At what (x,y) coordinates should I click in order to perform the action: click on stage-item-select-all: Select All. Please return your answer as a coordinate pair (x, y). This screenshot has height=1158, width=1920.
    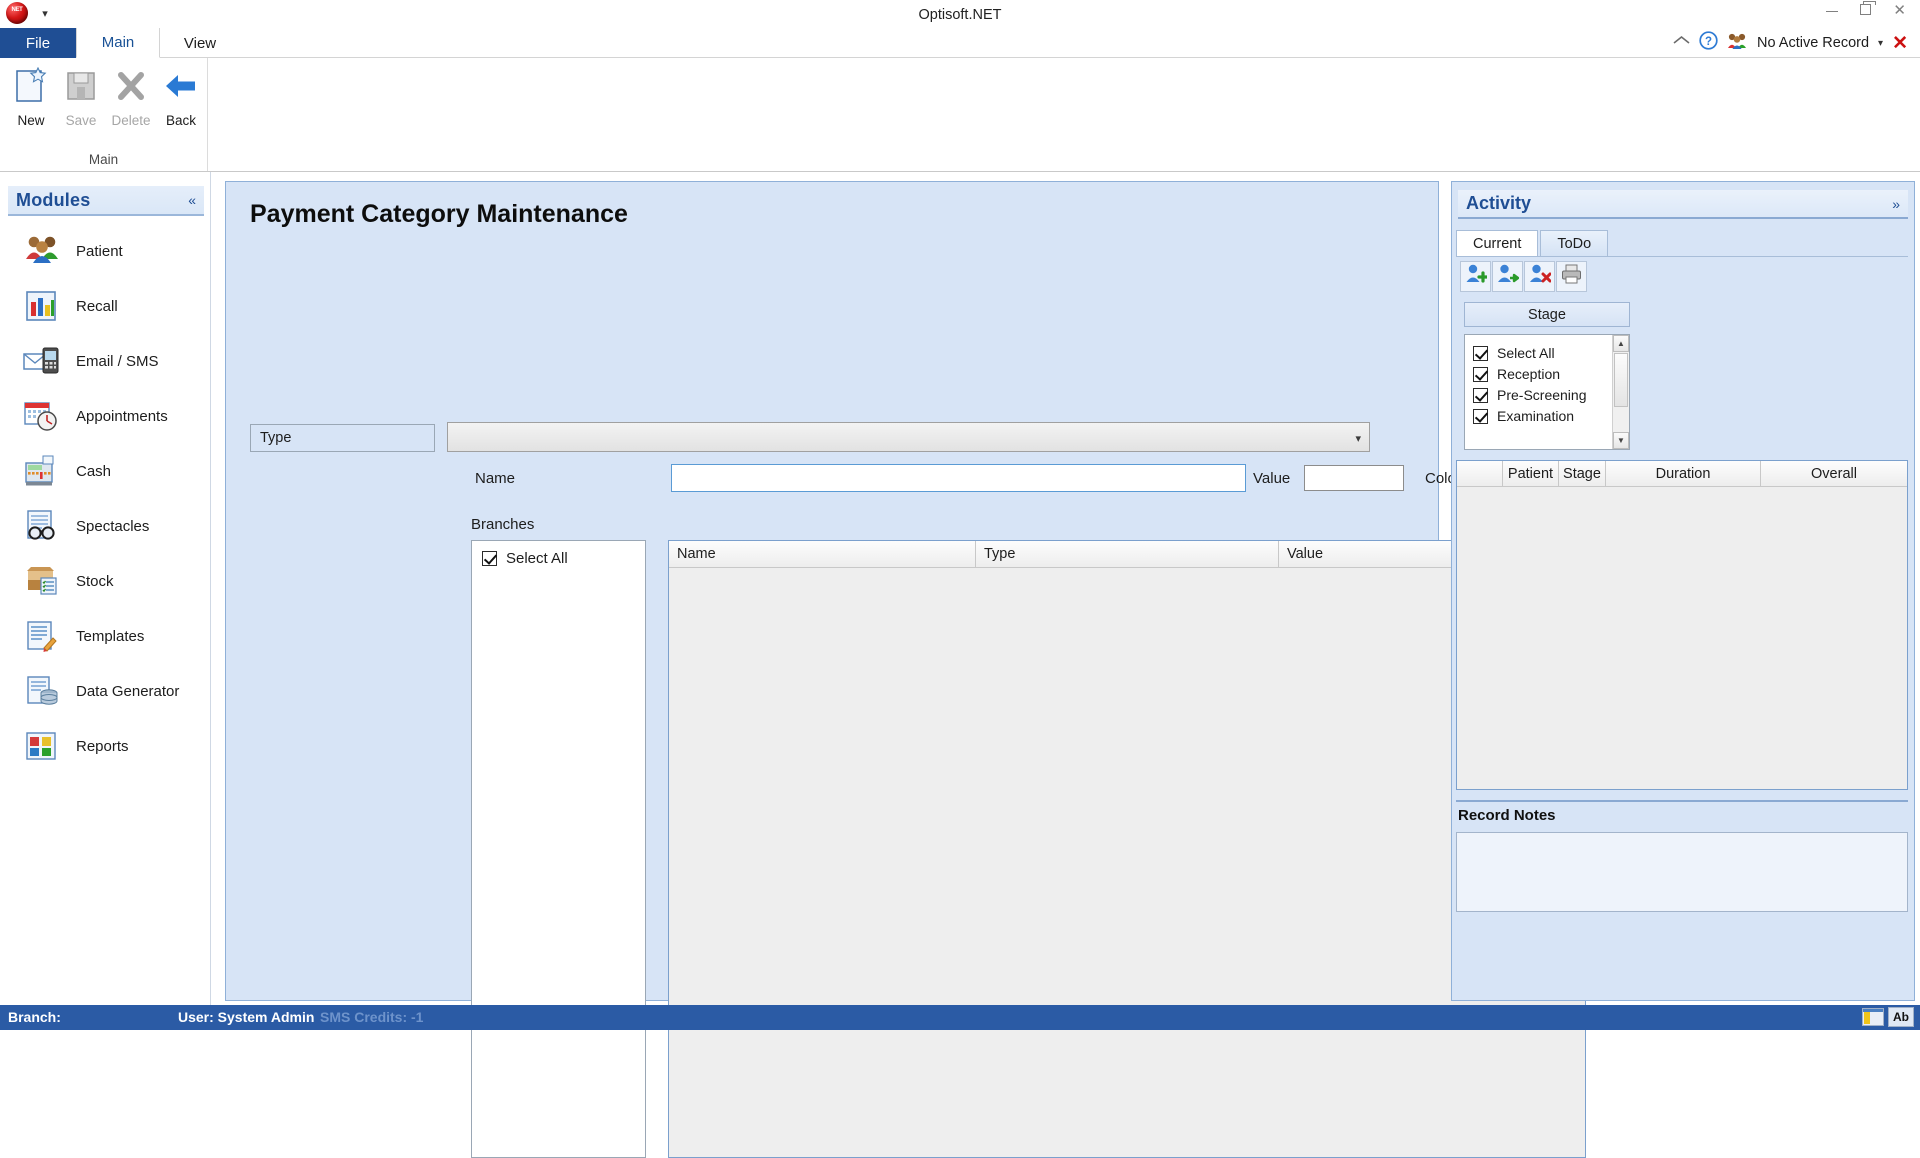
    Looking at the image, I should click on (1538, 350).